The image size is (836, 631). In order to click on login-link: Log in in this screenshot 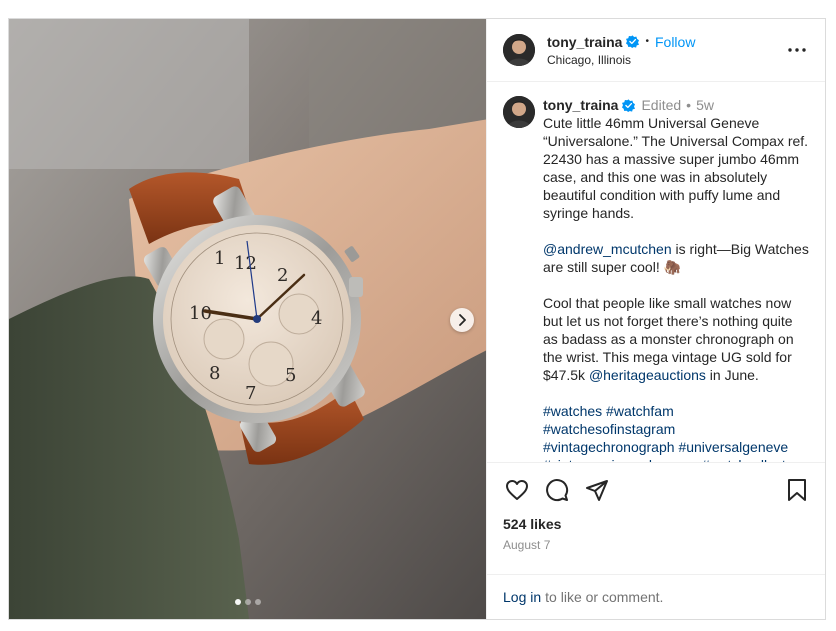, I will do `click(522, 597)`.